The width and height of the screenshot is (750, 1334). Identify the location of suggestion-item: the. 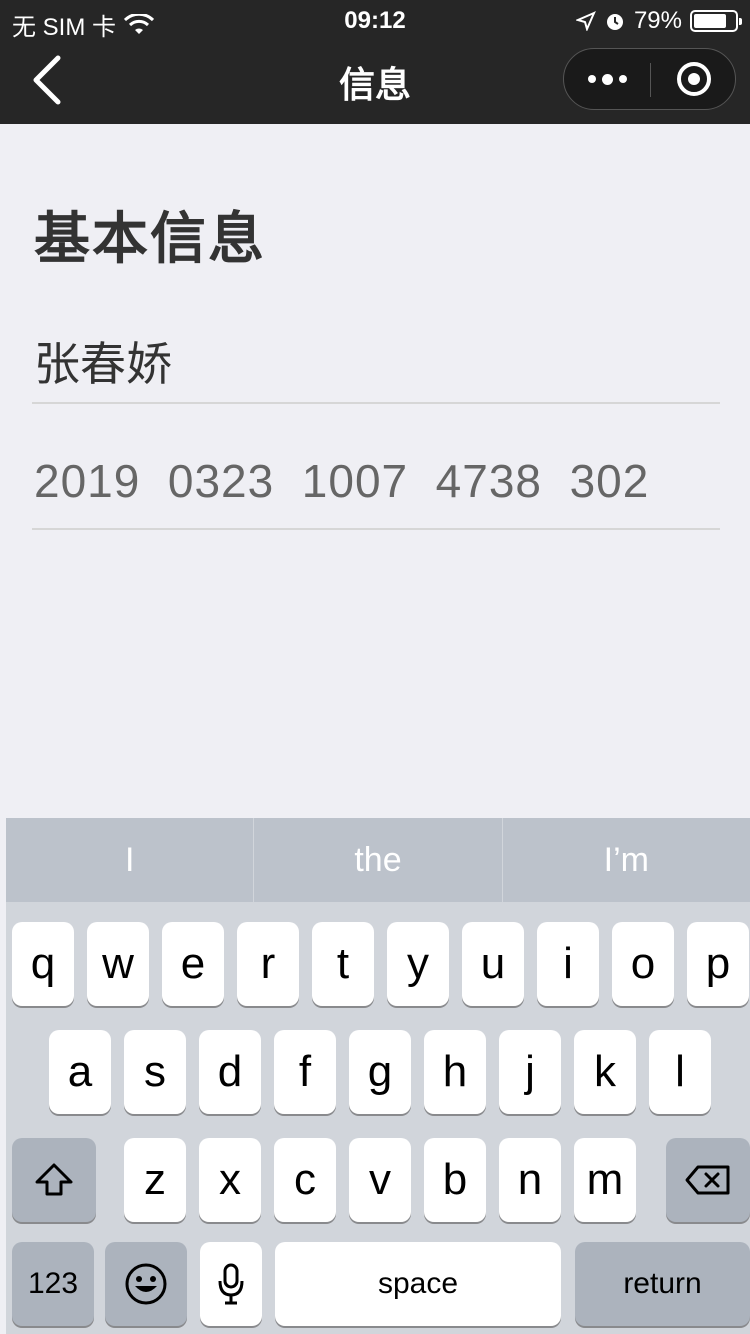
(378, 860).